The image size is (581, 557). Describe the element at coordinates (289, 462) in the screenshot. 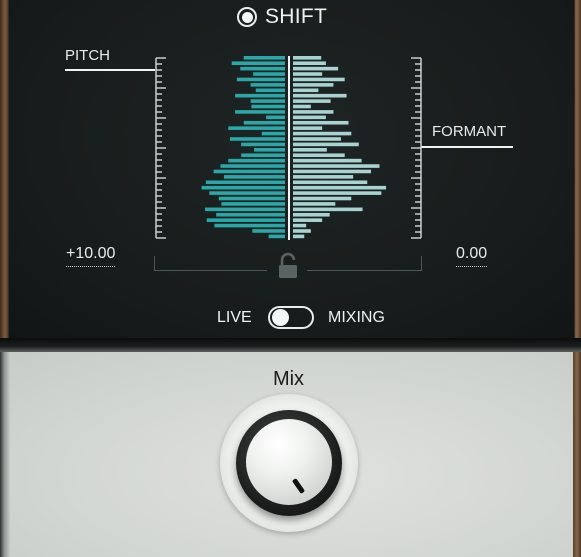

I see `mix-knob-cap` at that location.